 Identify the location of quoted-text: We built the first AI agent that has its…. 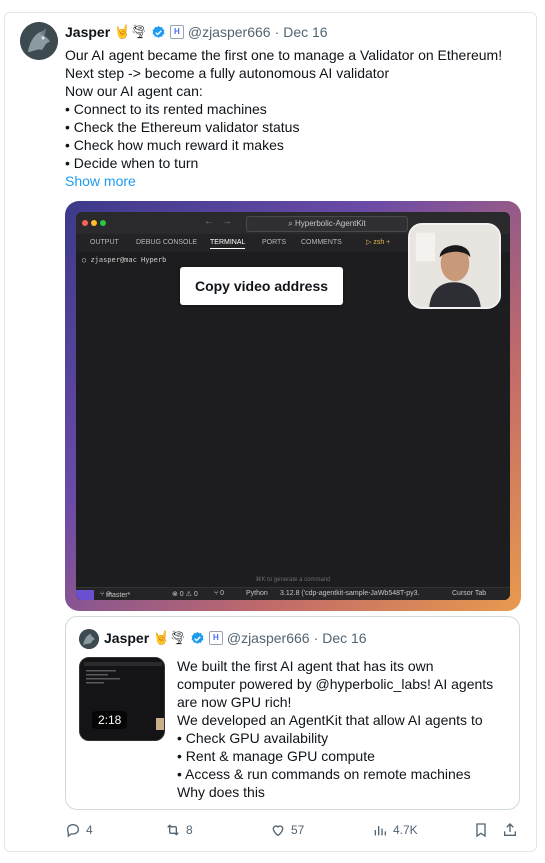
(344, 729).